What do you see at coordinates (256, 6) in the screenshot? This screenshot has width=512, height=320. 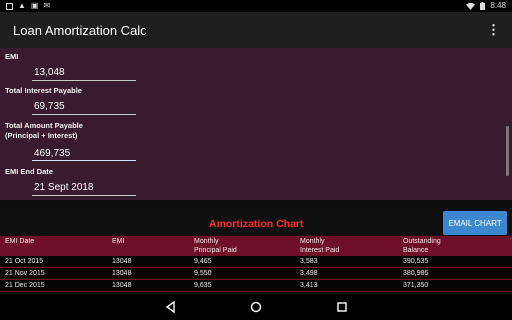 I see `status-bar: ▲ ▣ ✉ 8:48` at bounding box center [256, 6].